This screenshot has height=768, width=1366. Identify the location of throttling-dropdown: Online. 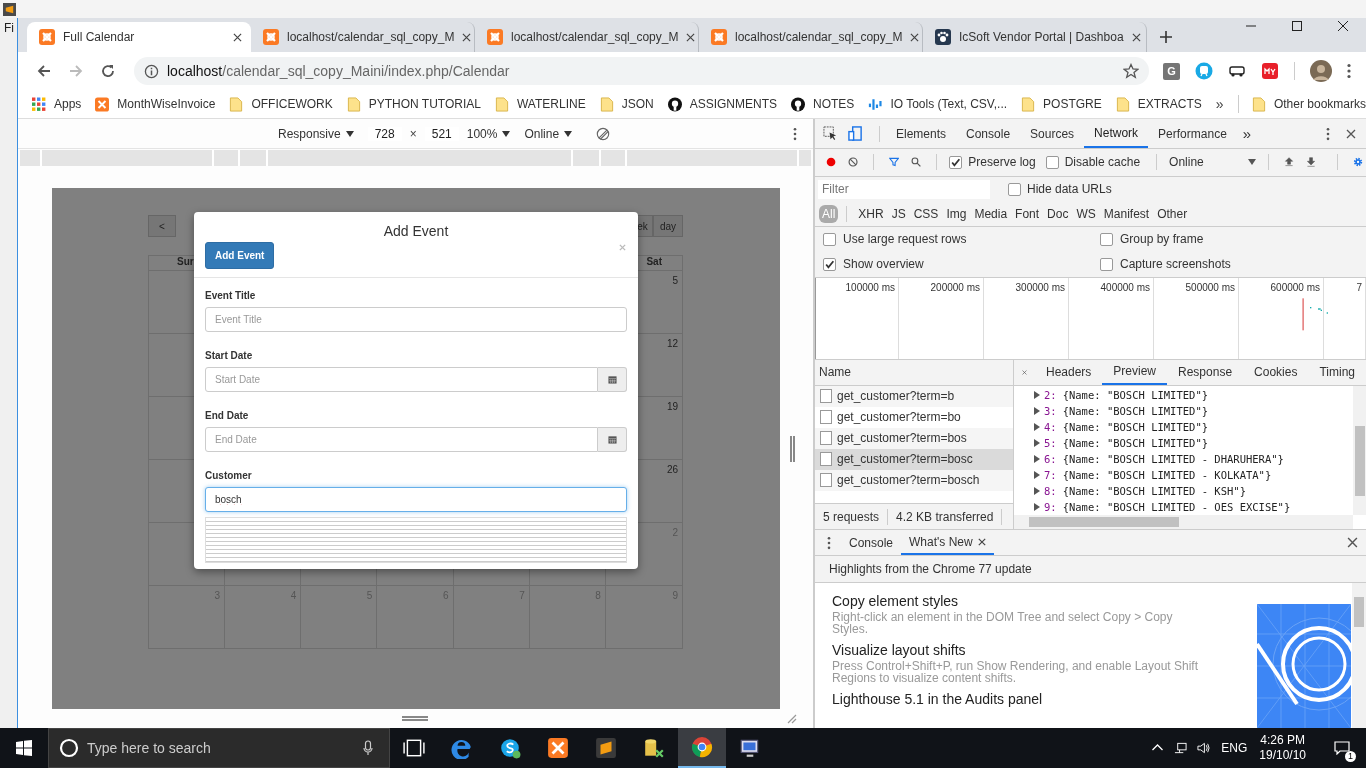
(1212, 162).